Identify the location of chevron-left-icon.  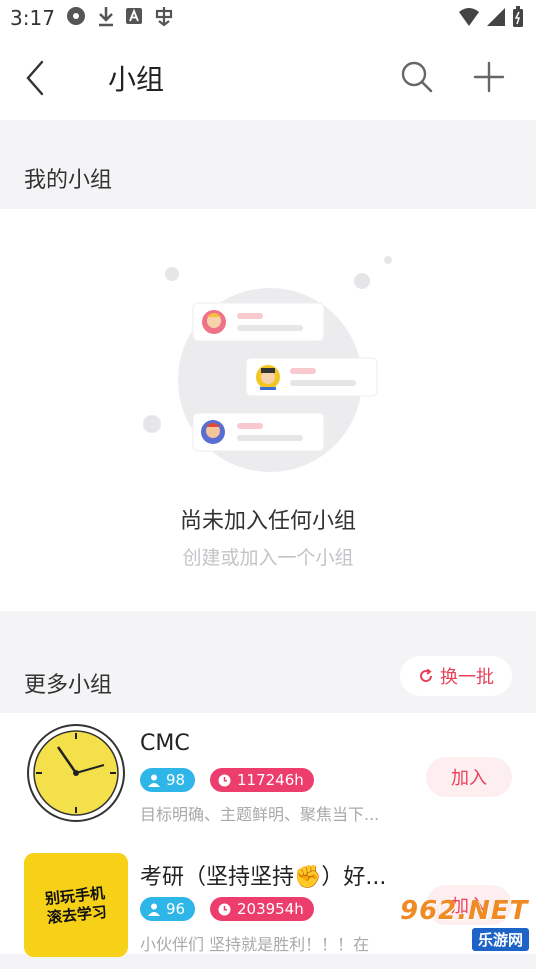
(35, 78).